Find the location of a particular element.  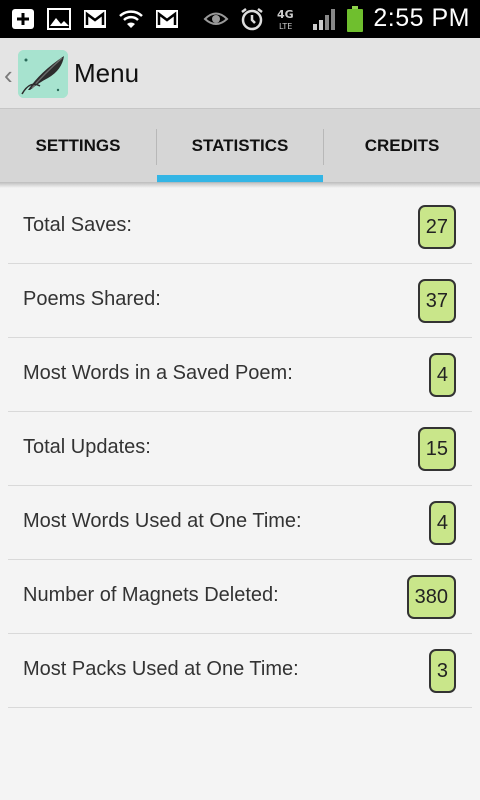

wifi-icon is located at coordinates (131, 19).